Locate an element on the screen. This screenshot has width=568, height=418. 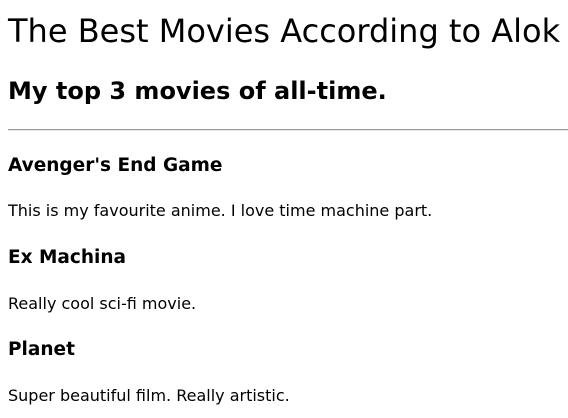
movie-description: Really cool sci-fi movie. is located at coordinates (102, 303).